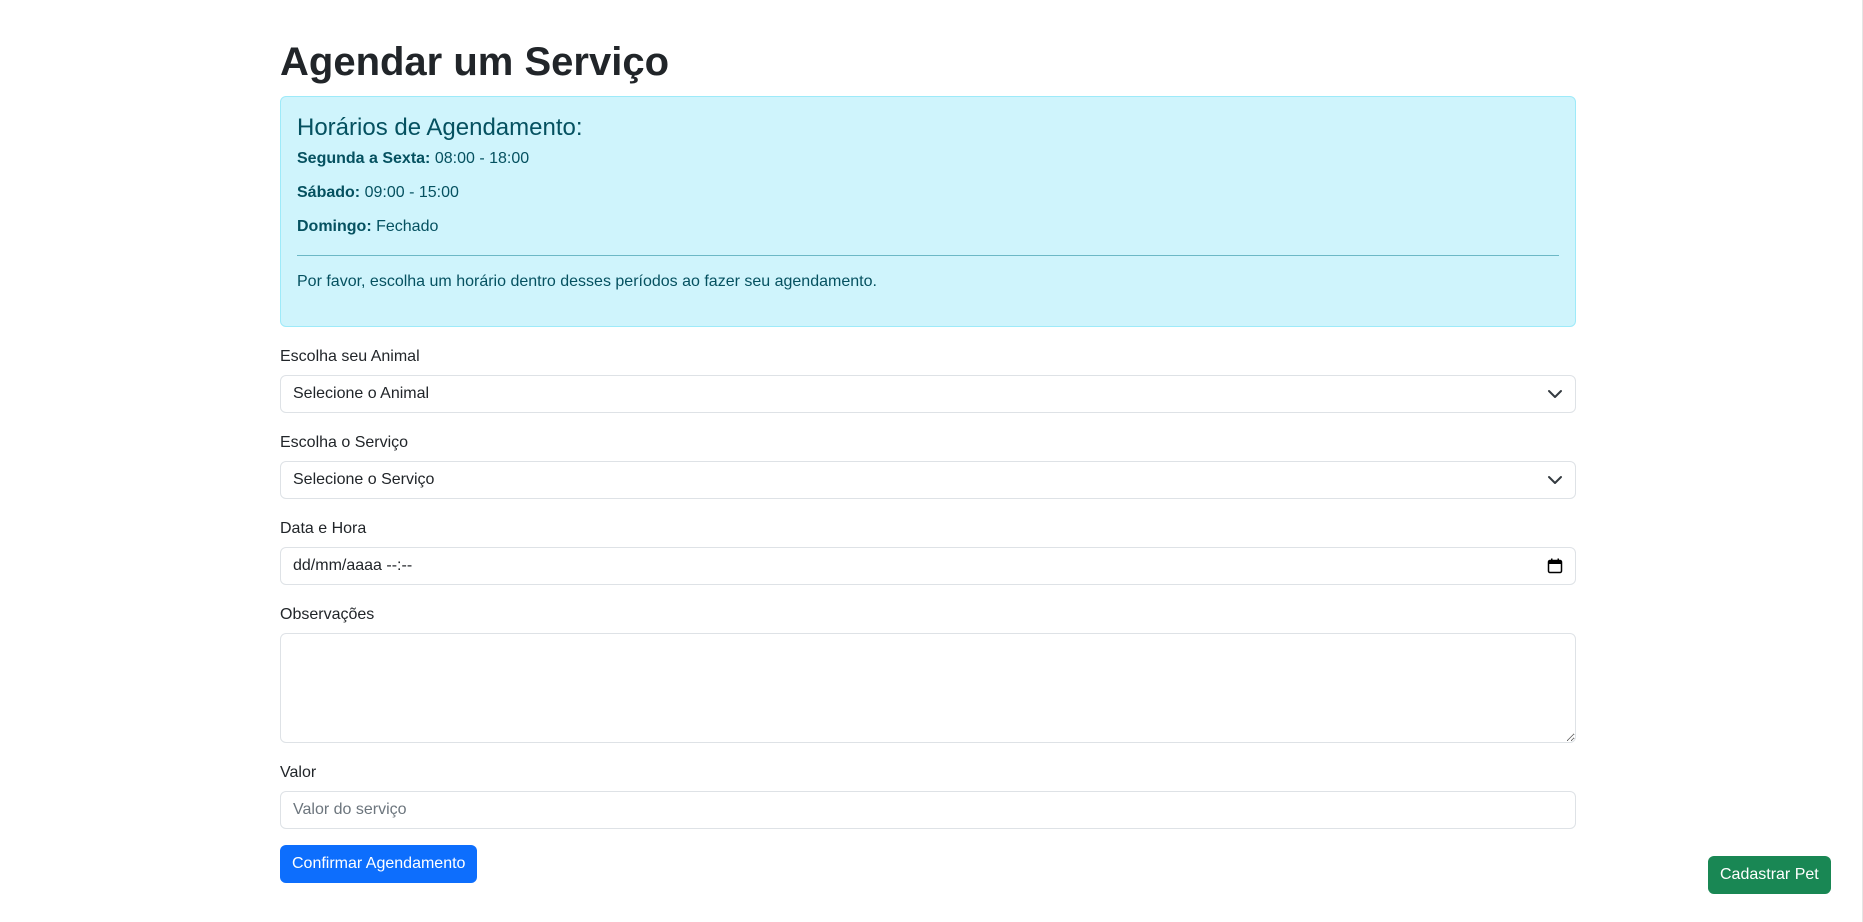  Describe the element at coordinates (361, 393) in the screenshot. I see `animal-select-value: Selecione o Animal` at that location.